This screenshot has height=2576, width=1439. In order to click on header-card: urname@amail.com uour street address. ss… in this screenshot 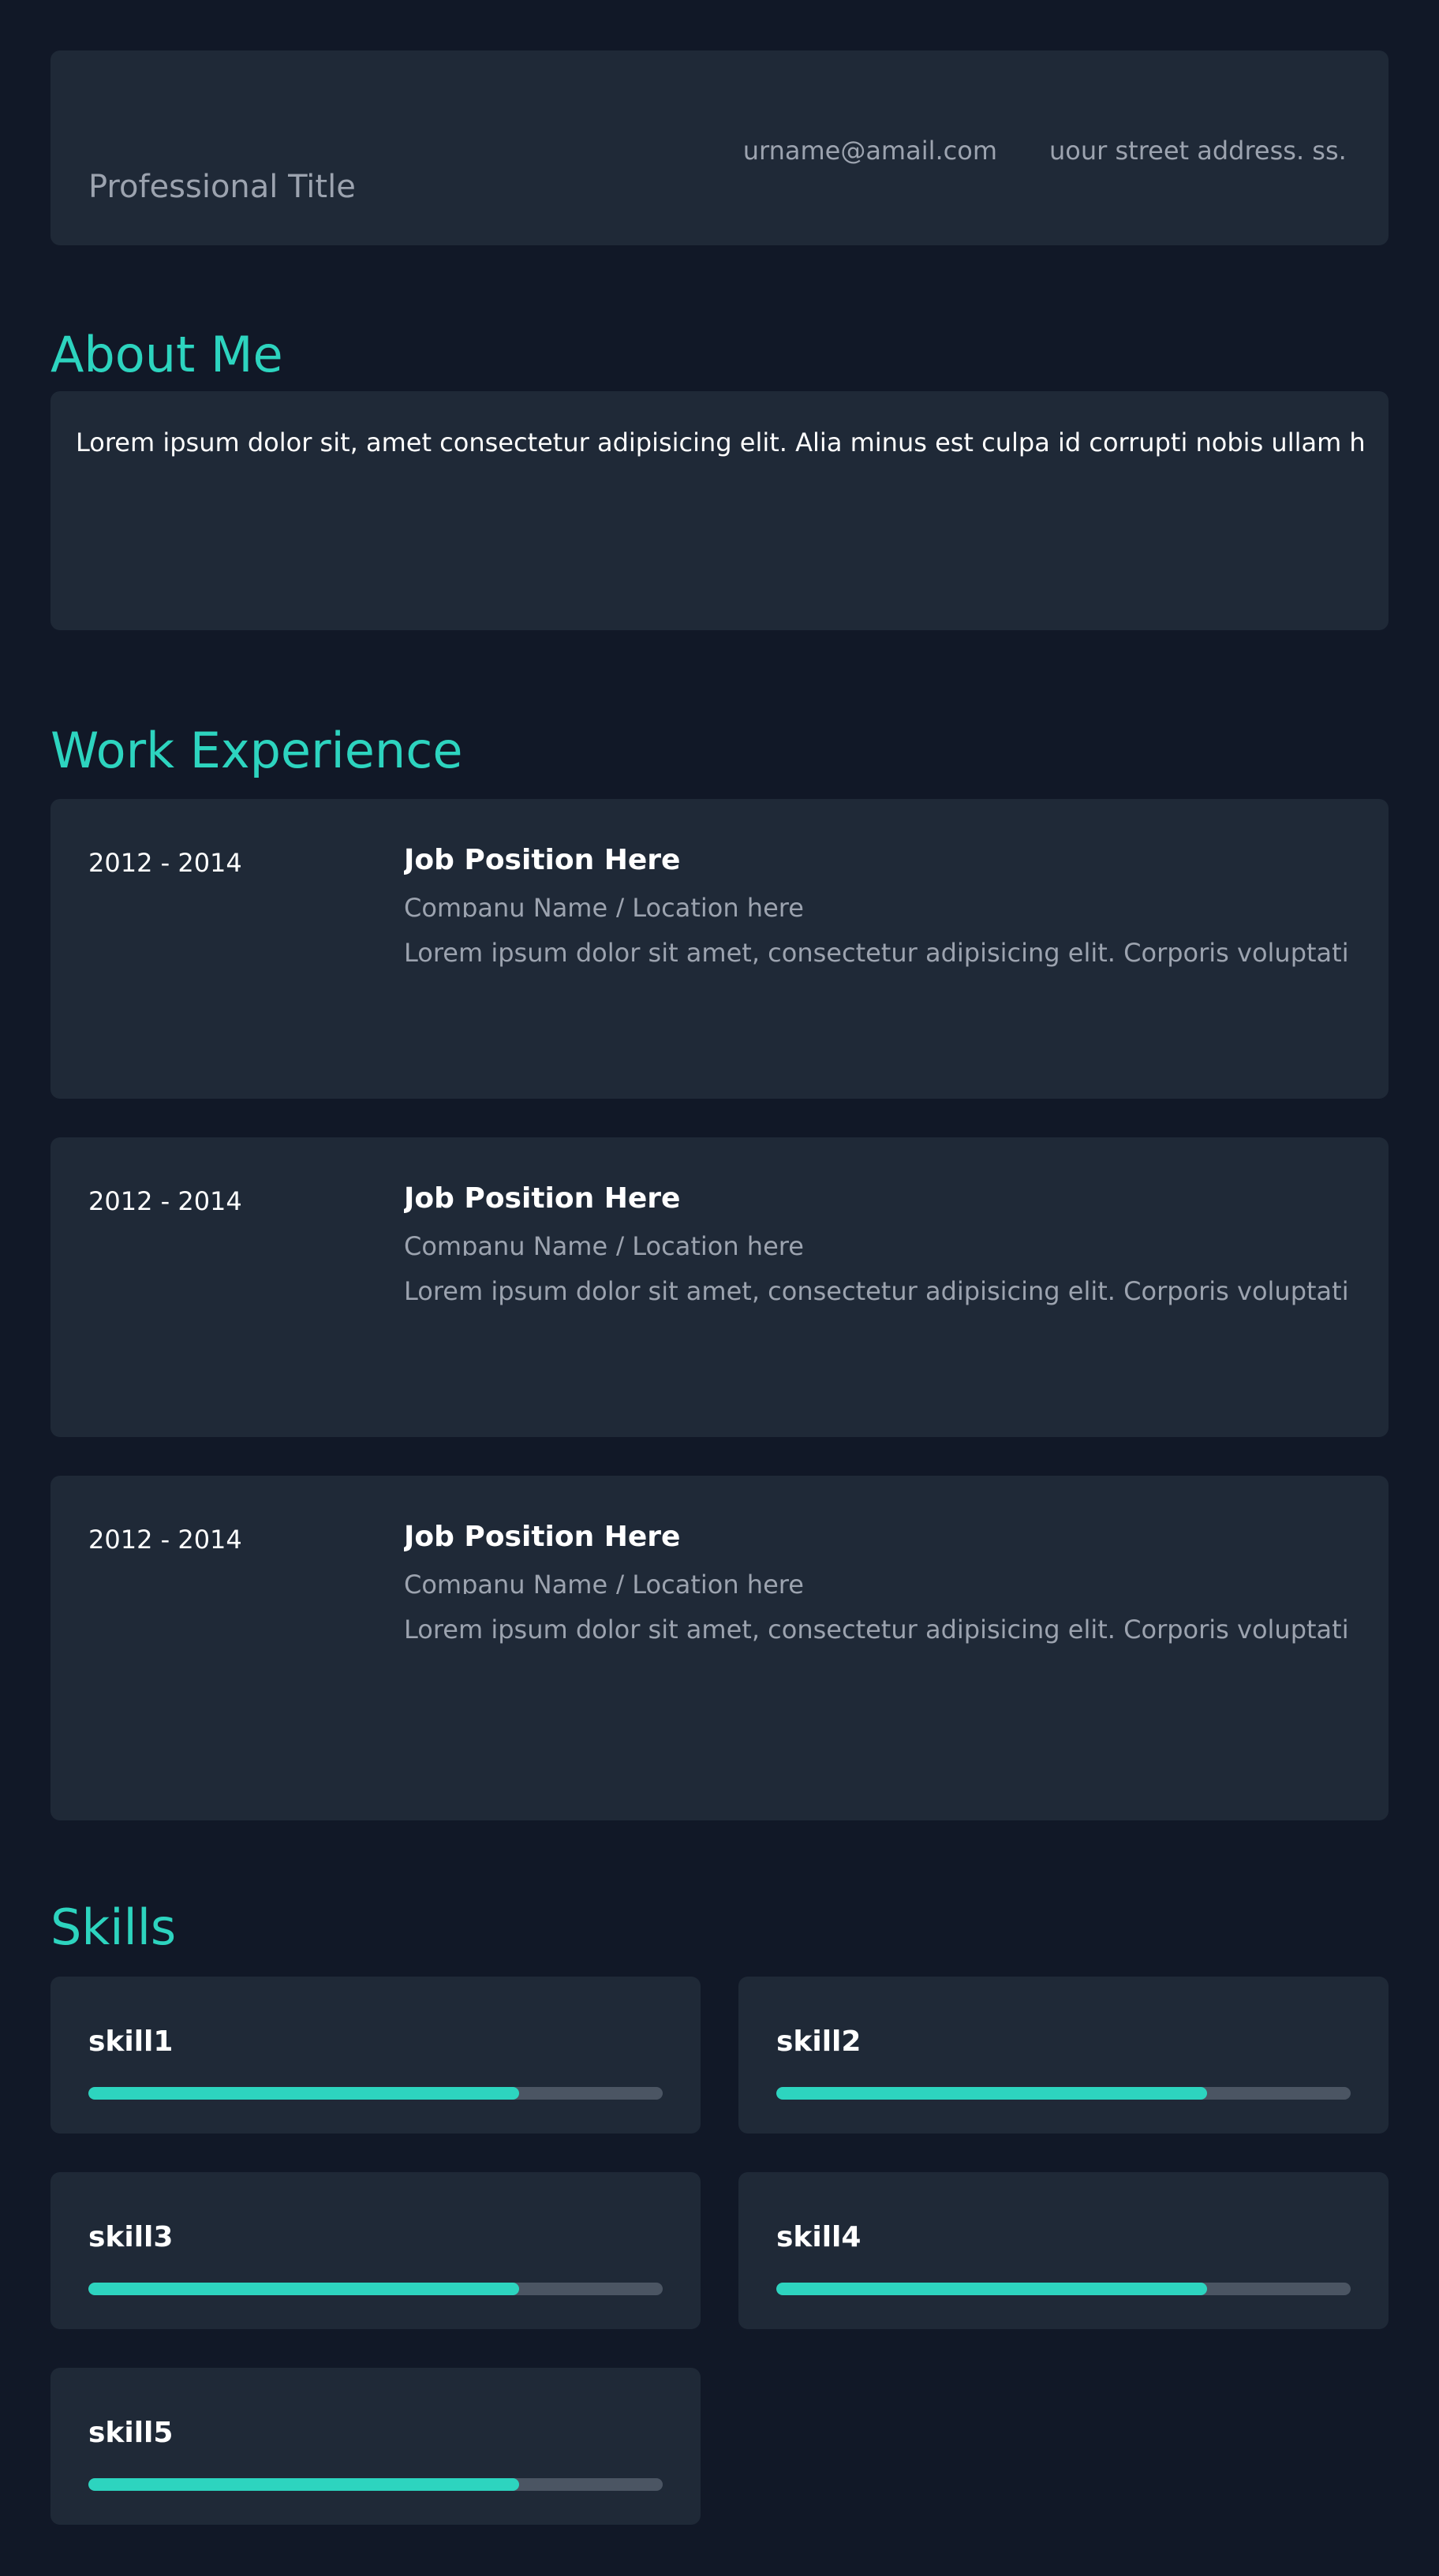, I will do `click(719, 147)`.